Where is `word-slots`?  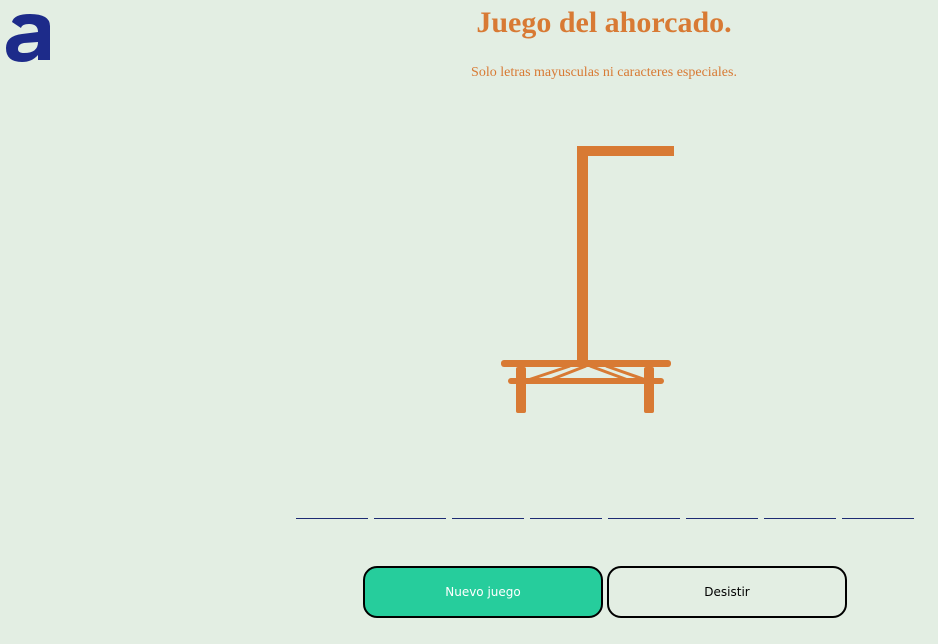 word-slots is located at coordinates (608, 512).